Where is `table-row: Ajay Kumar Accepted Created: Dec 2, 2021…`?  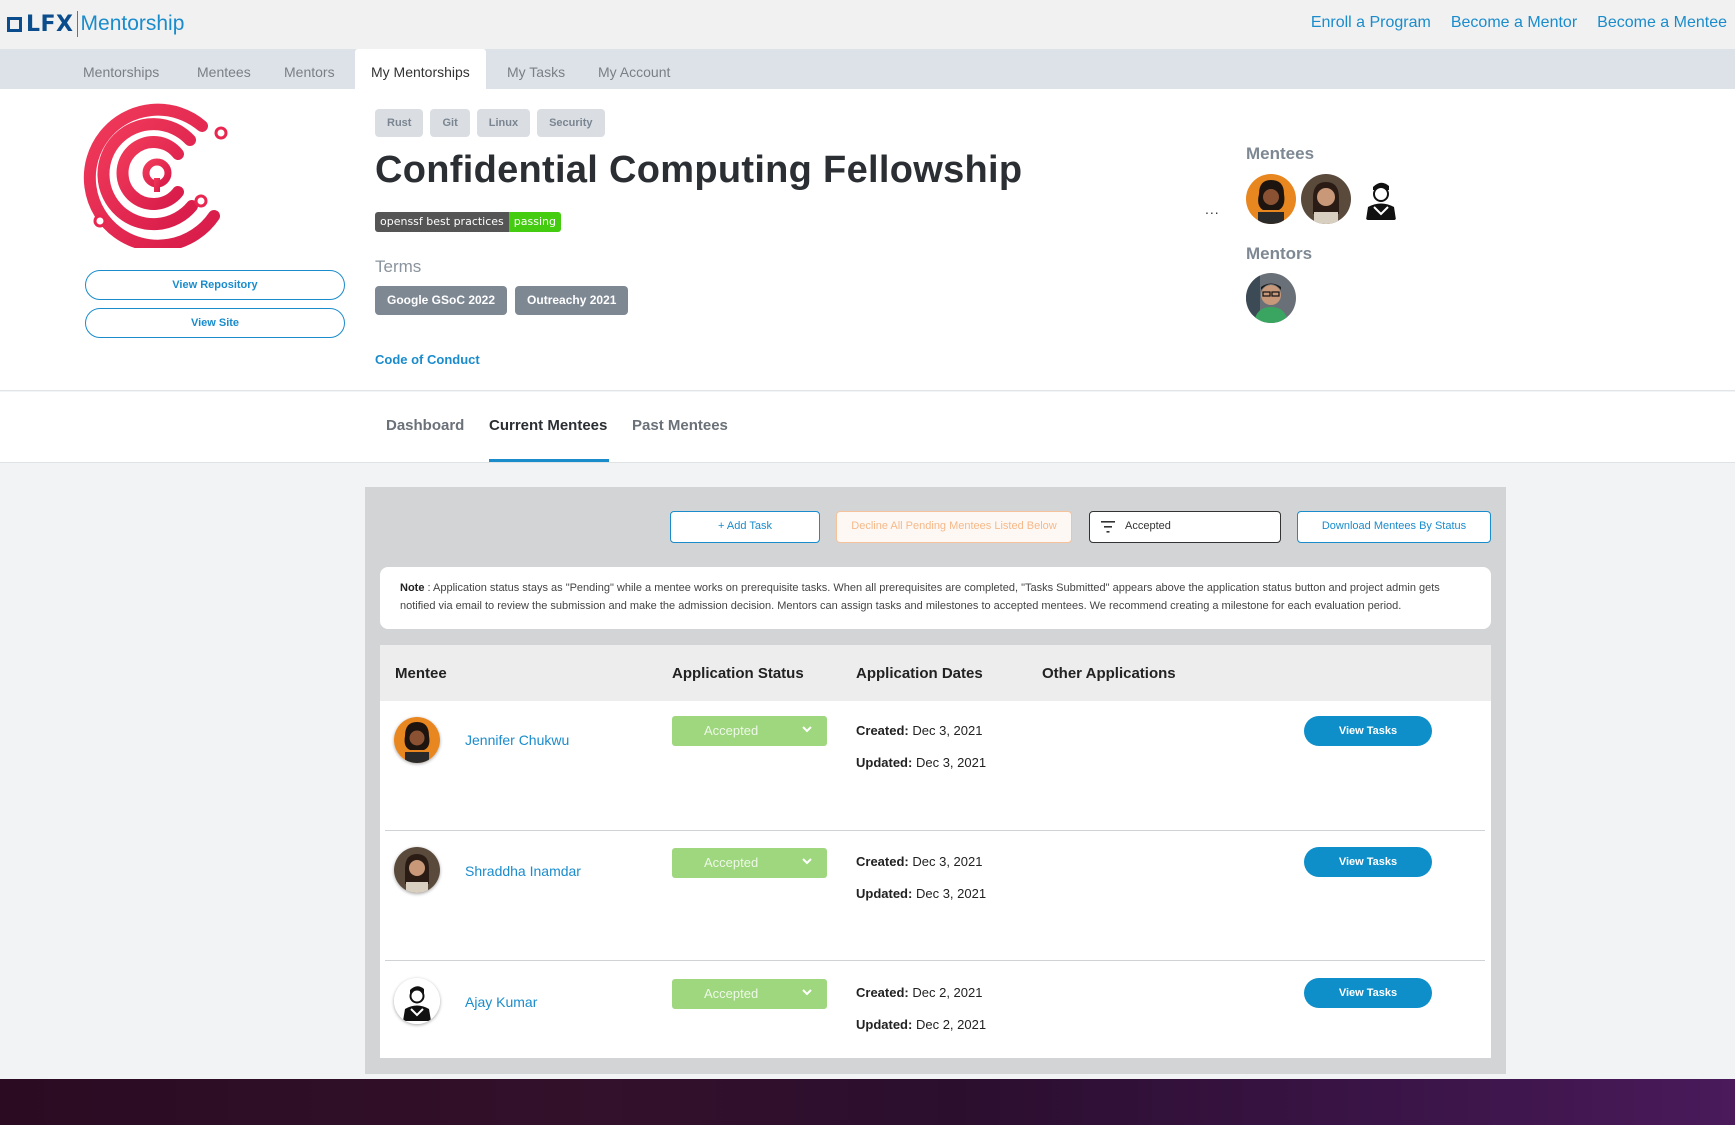 table-row: Ajay Kumar Accepted Created: Dec 2, 2021… is located at coordinates (935, 1026).